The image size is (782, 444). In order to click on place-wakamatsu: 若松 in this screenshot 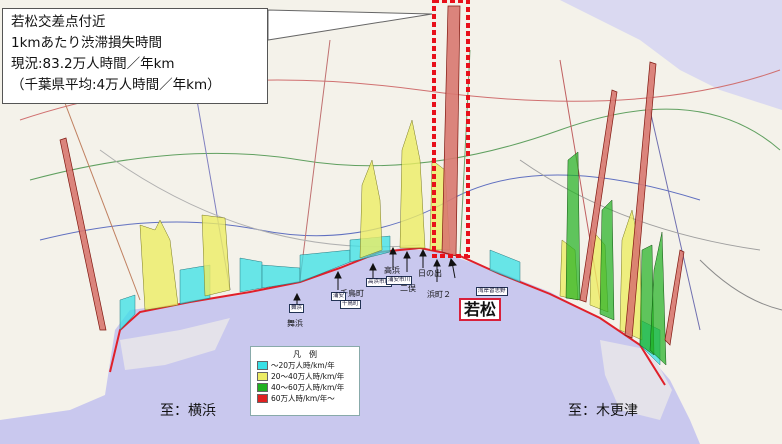, I will do `click(480, 309)`.